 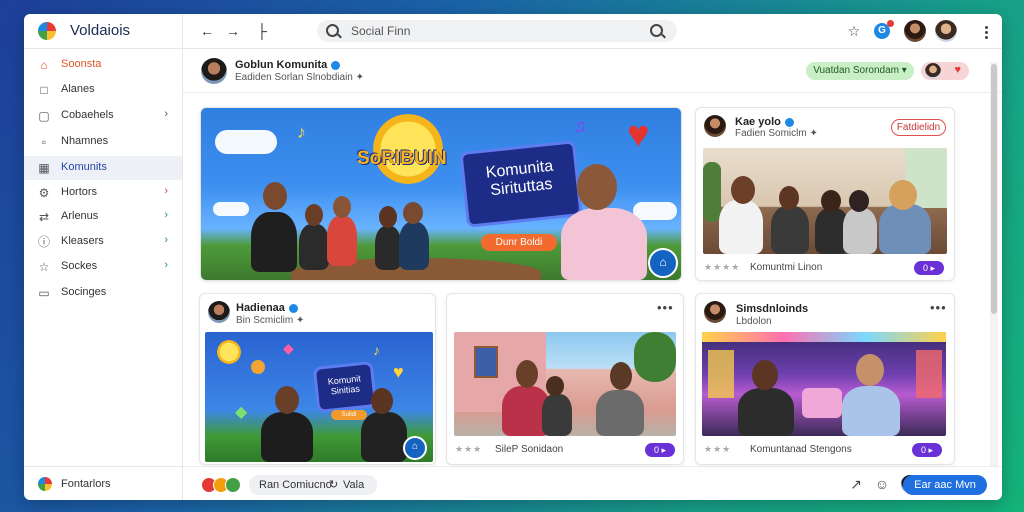 What do you see at coordinates (469, 449) in the screenshot?
I see `rating-stars-icon: ★★★` at bounding box center [469, 449].